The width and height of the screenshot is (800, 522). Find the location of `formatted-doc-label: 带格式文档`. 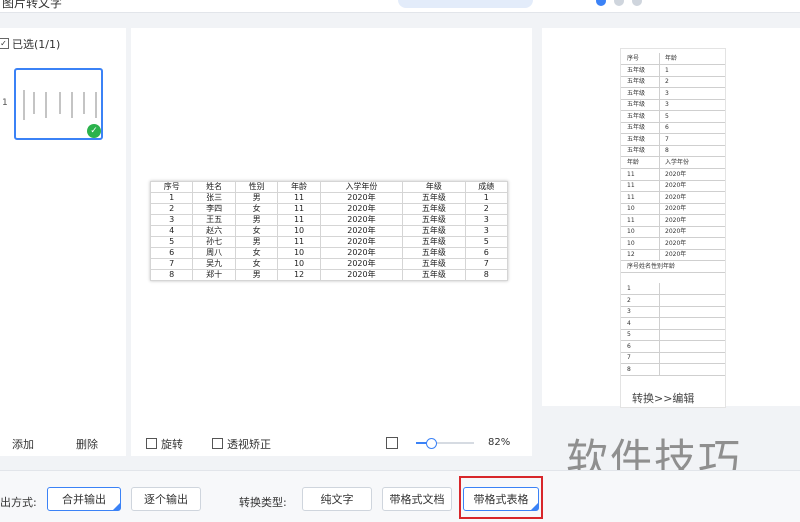

formatted-doc-label: 带格式文档 is located at coordinates (417, 499).